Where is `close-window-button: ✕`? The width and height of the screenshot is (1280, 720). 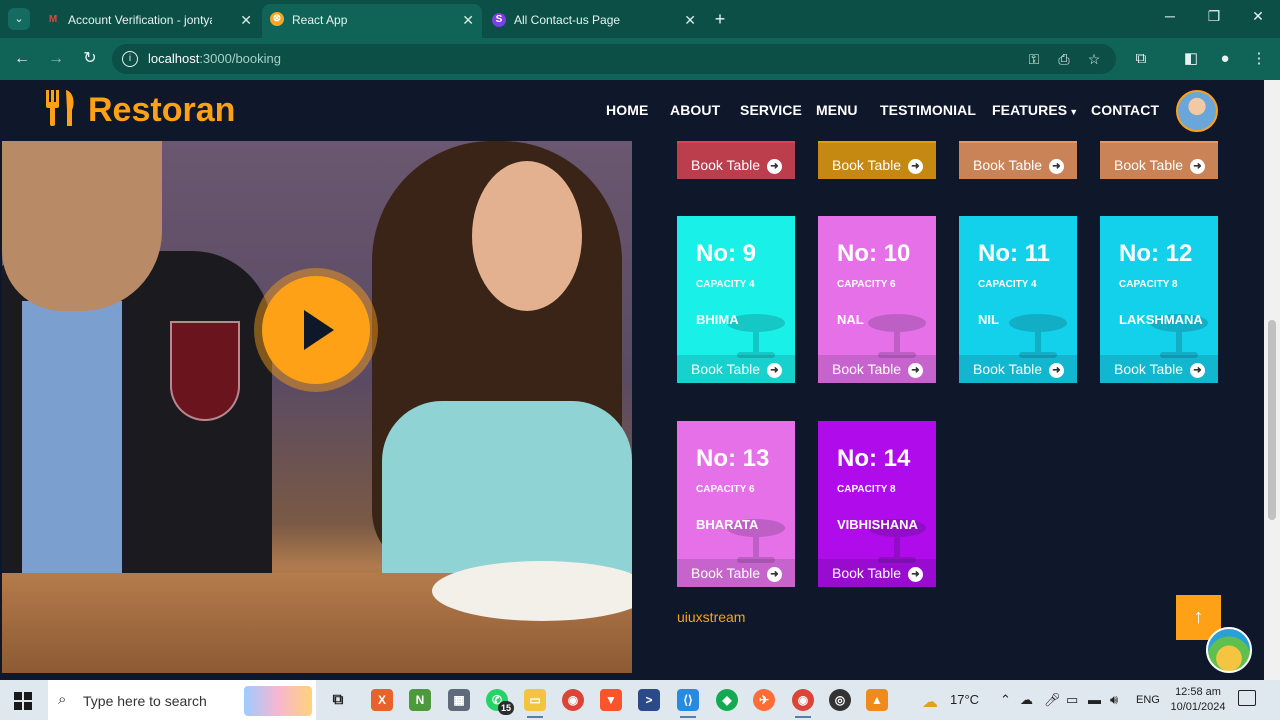
close-window-button: ✕ is located at coordinates (1258, 16).